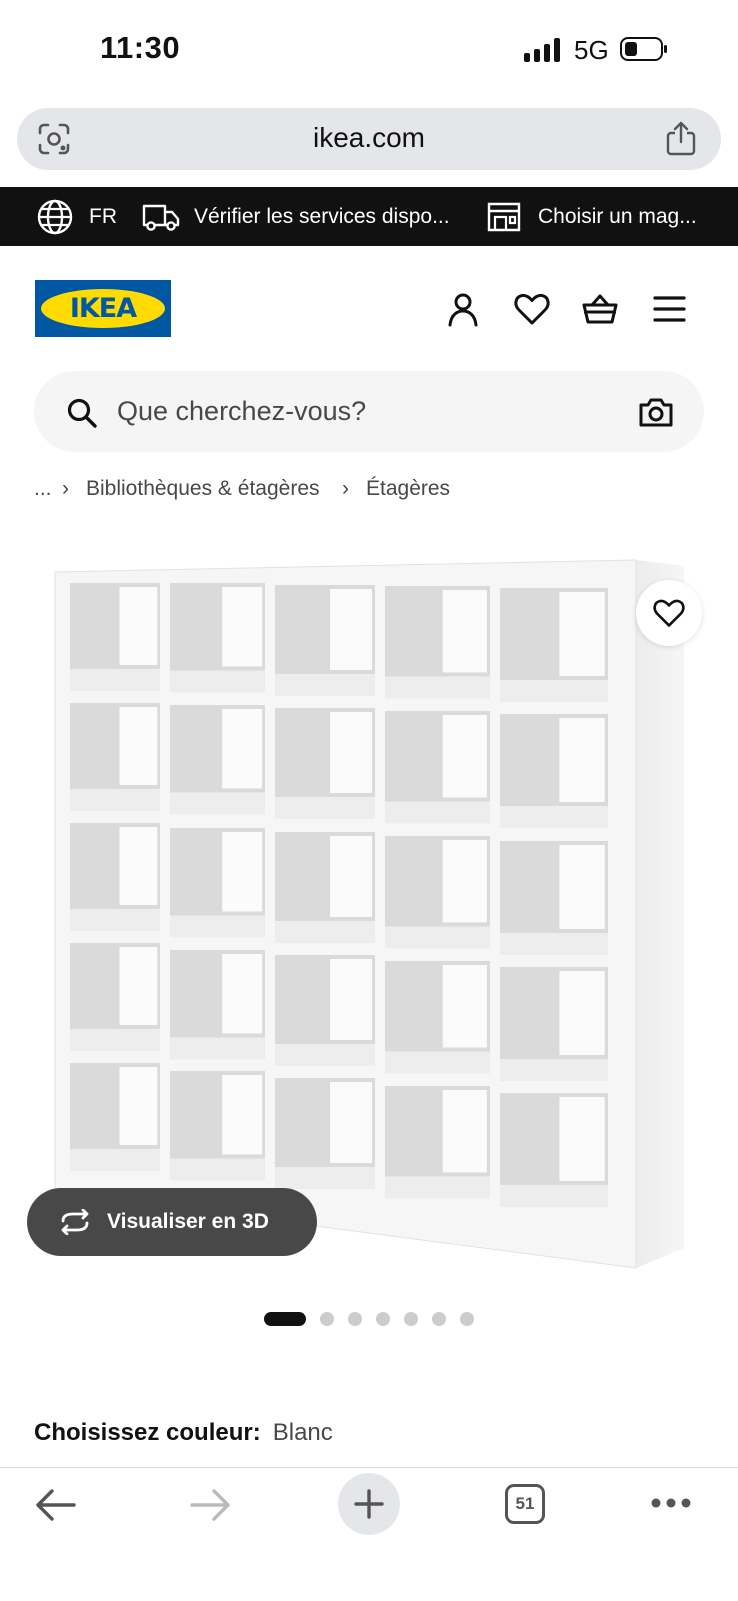 The width and height of the screenshot is (738, 1601). I want to click on forward-arrow-icon, so click(211, 1505).